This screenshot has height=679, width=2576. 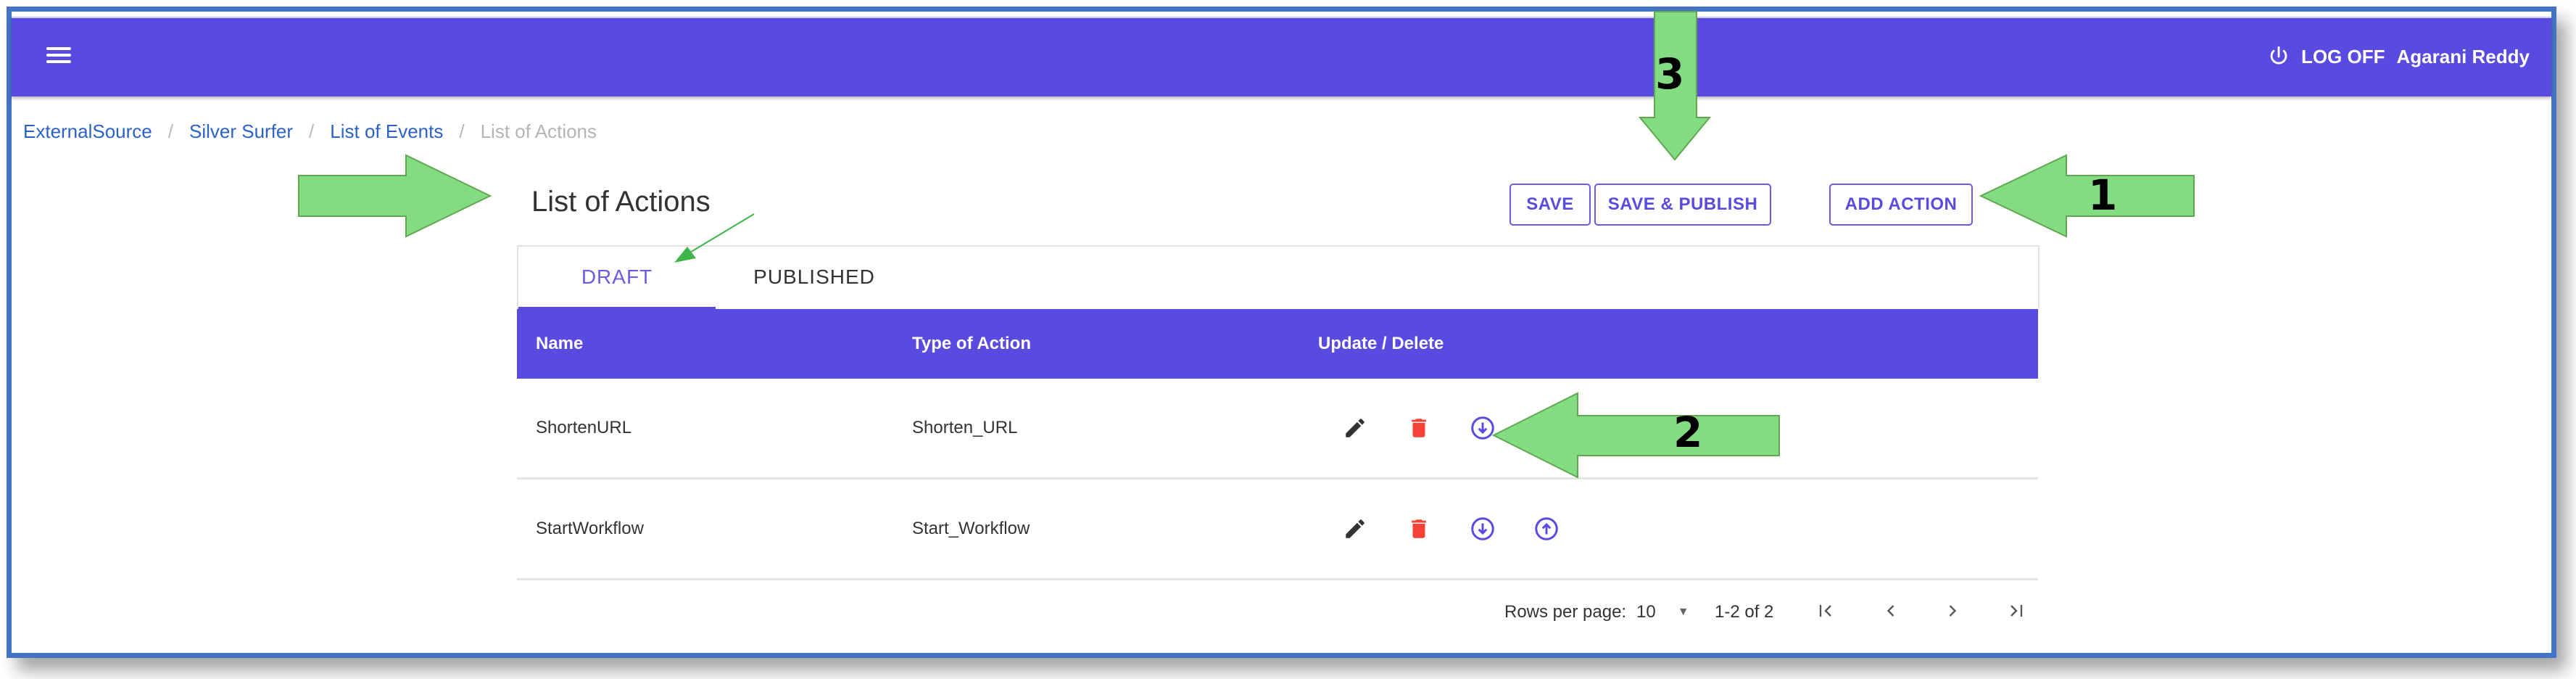 I want to click on save-button: SAVE, so click(x=1550, y=205).